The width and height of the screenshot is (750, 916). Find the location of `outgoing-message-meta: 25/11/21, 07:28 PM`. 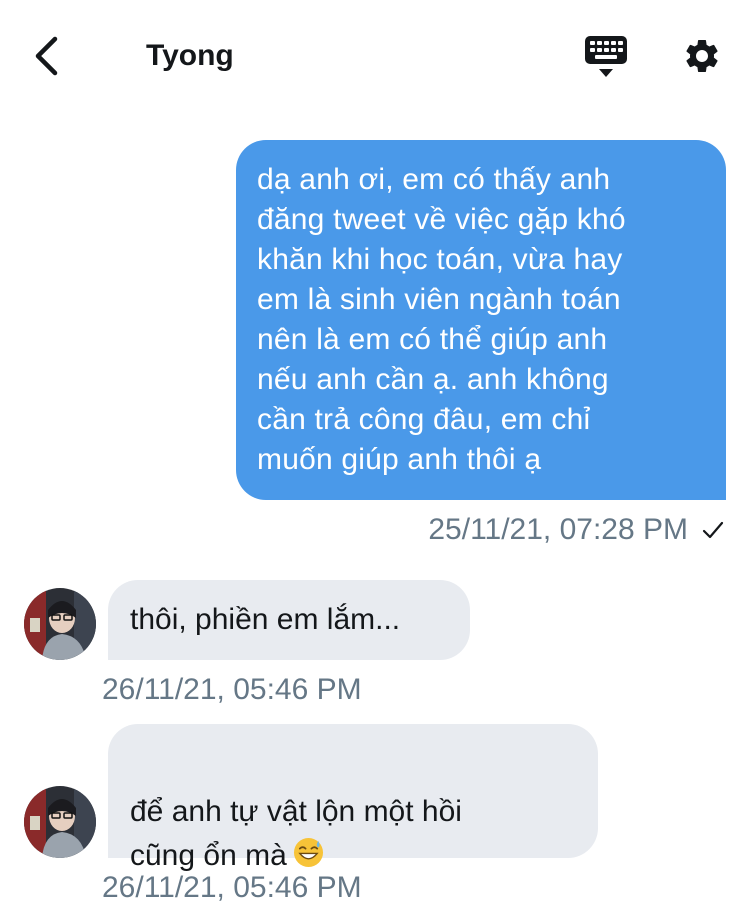

outgoing-message-meta: 25/11/21, 07:28 PM is located at coordinates (576, 530).